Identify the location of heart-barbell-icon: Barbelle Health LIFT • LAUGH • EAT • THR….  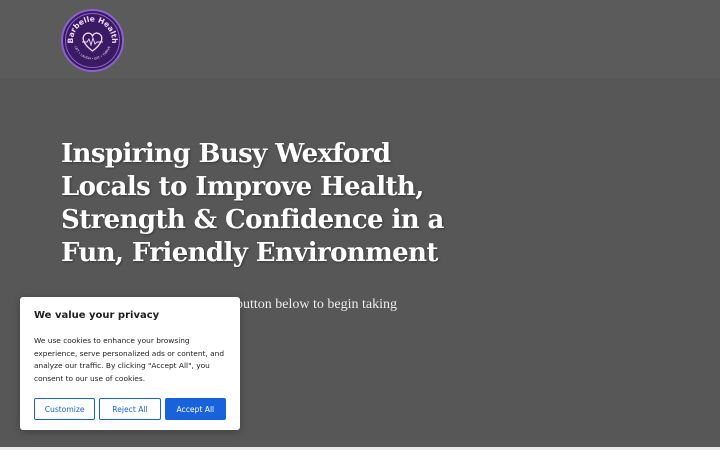
(92, 40).